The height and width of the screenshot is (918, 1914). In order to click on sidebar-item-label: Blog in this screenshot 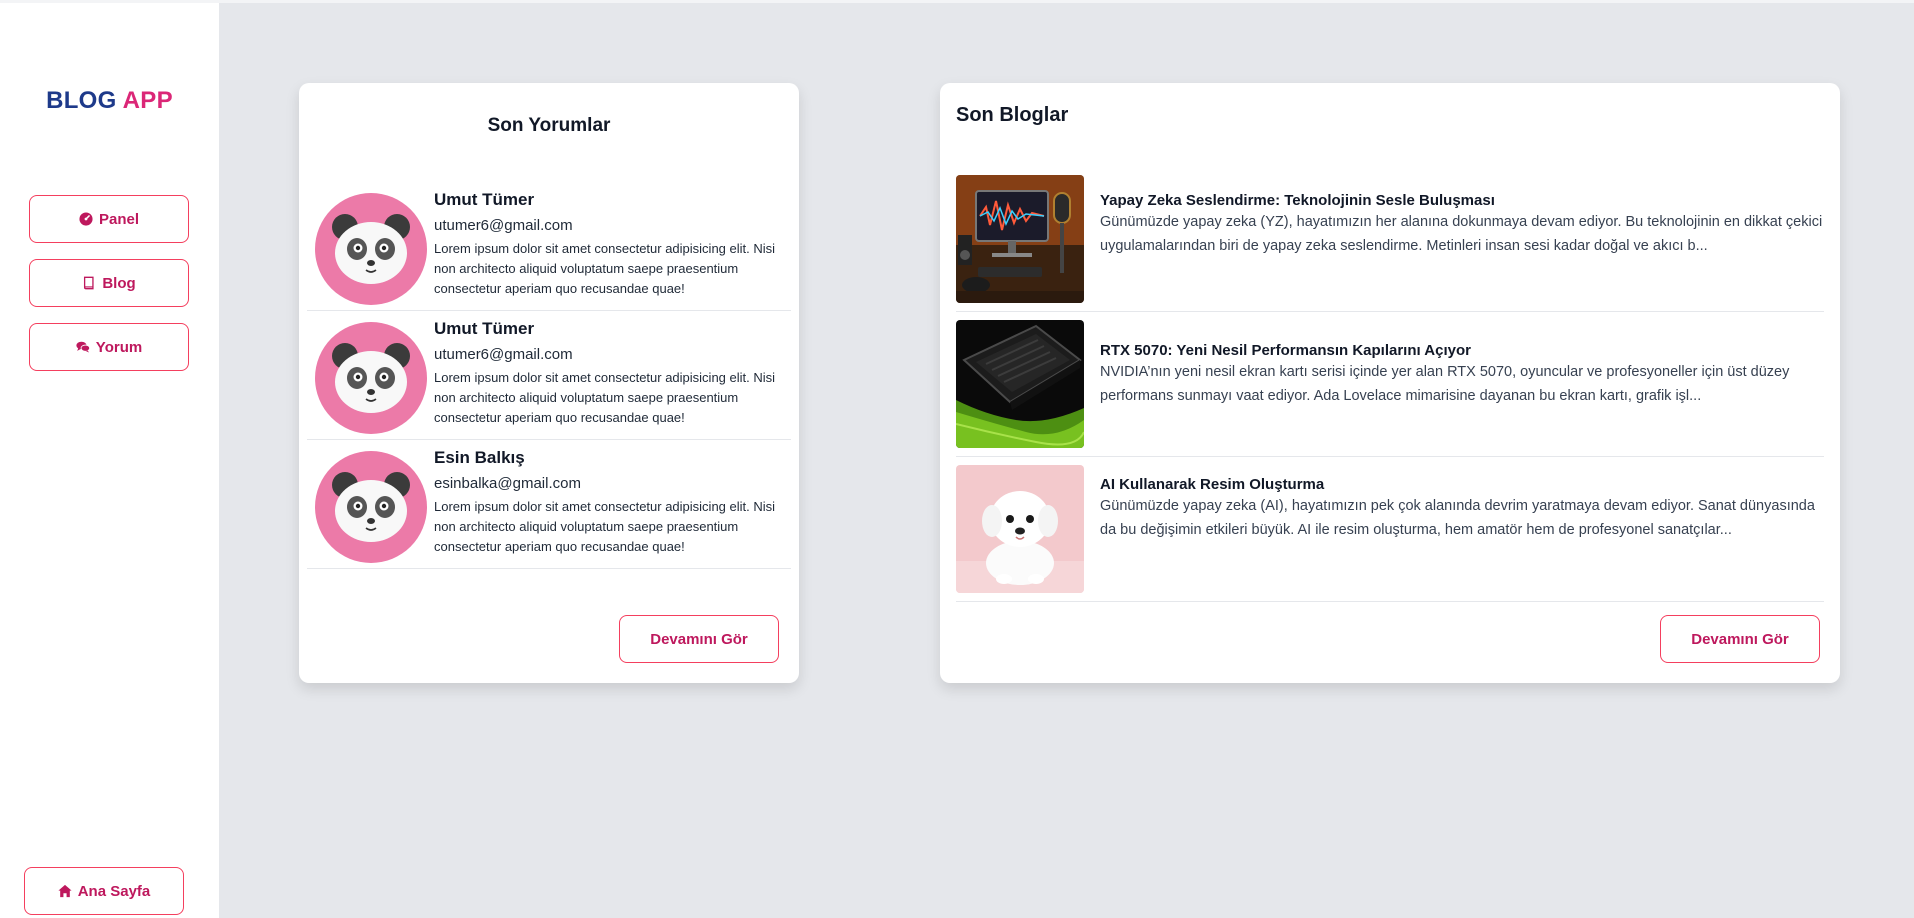, I will do `click(119, 283)`.